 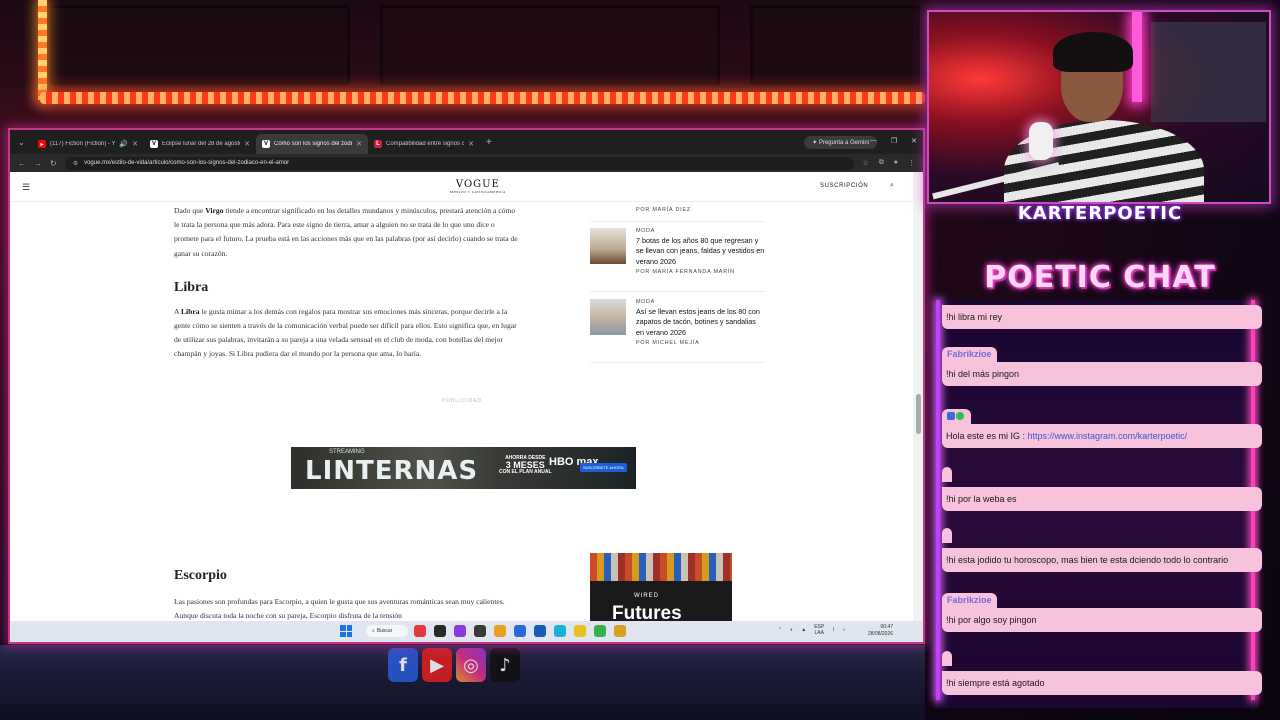 What do you see at coordinates (881, 163) in the screenshot?
I see `extensions-icon: ⧉` at bounding box center [881, 163].